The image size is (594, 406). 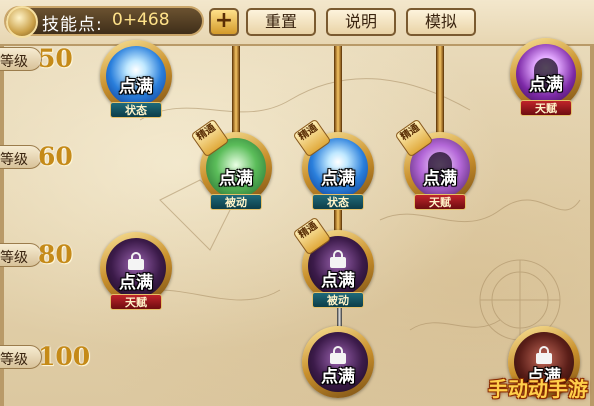 What do you see at coordinates (441, 22) in the screenshot?
I see `simulate-button: 模拟` at bounding box center [441, 22].